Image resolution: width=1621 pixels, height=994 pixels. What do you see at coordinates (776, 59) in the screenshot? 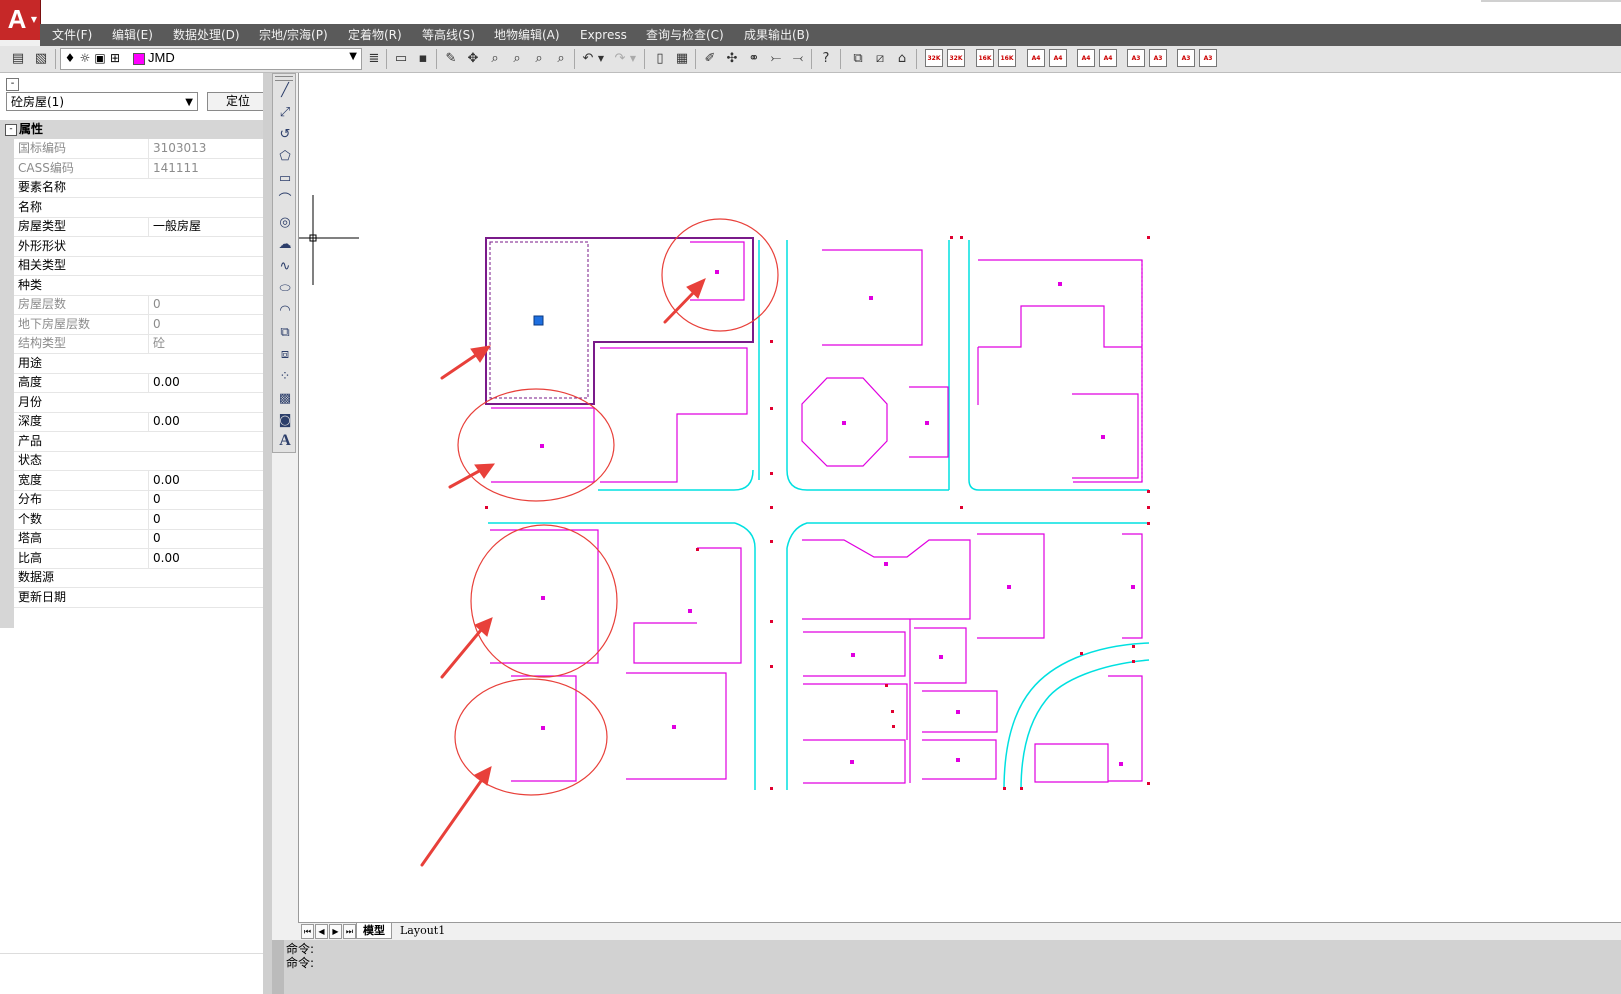
I see `trim-icon: ⤚` at bounding box center [776, 59].